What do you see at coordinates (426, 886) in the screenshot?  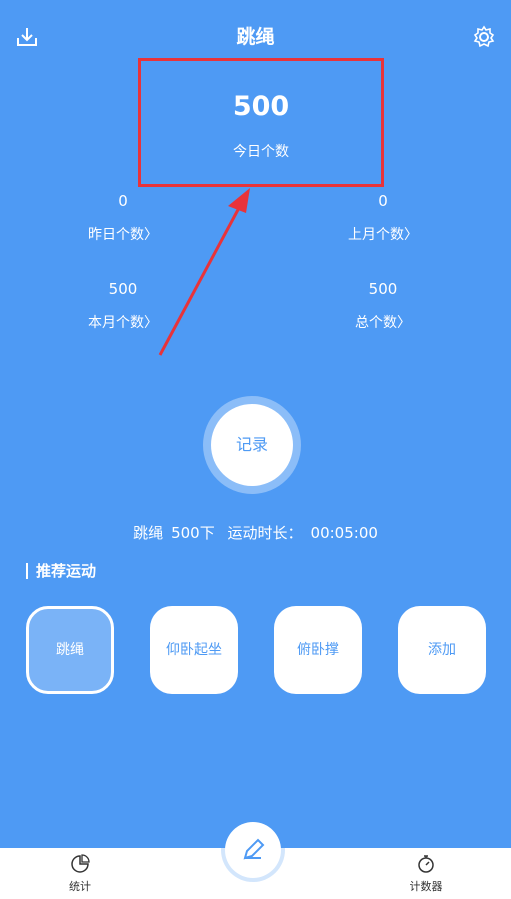 I see `tab-counter-label: 计数器` at bounding box center [426, 886].